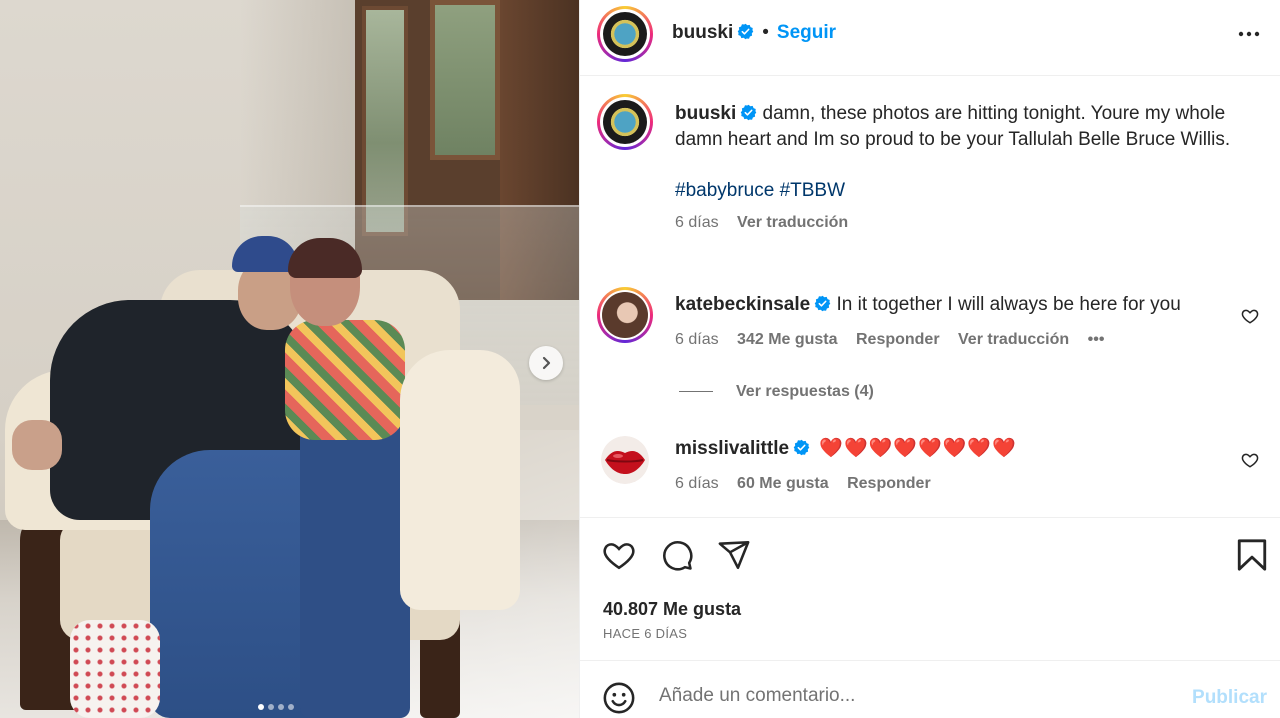  I want to click on comment-translate-link: Ver traducción, so click(1013, 339).